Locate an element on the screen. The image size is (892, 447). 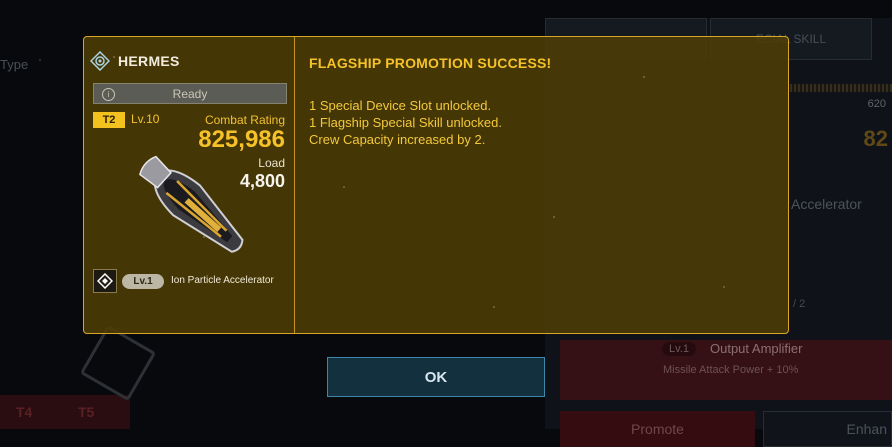
ship-level: Lv.10 is located at coordinates (145, 119).